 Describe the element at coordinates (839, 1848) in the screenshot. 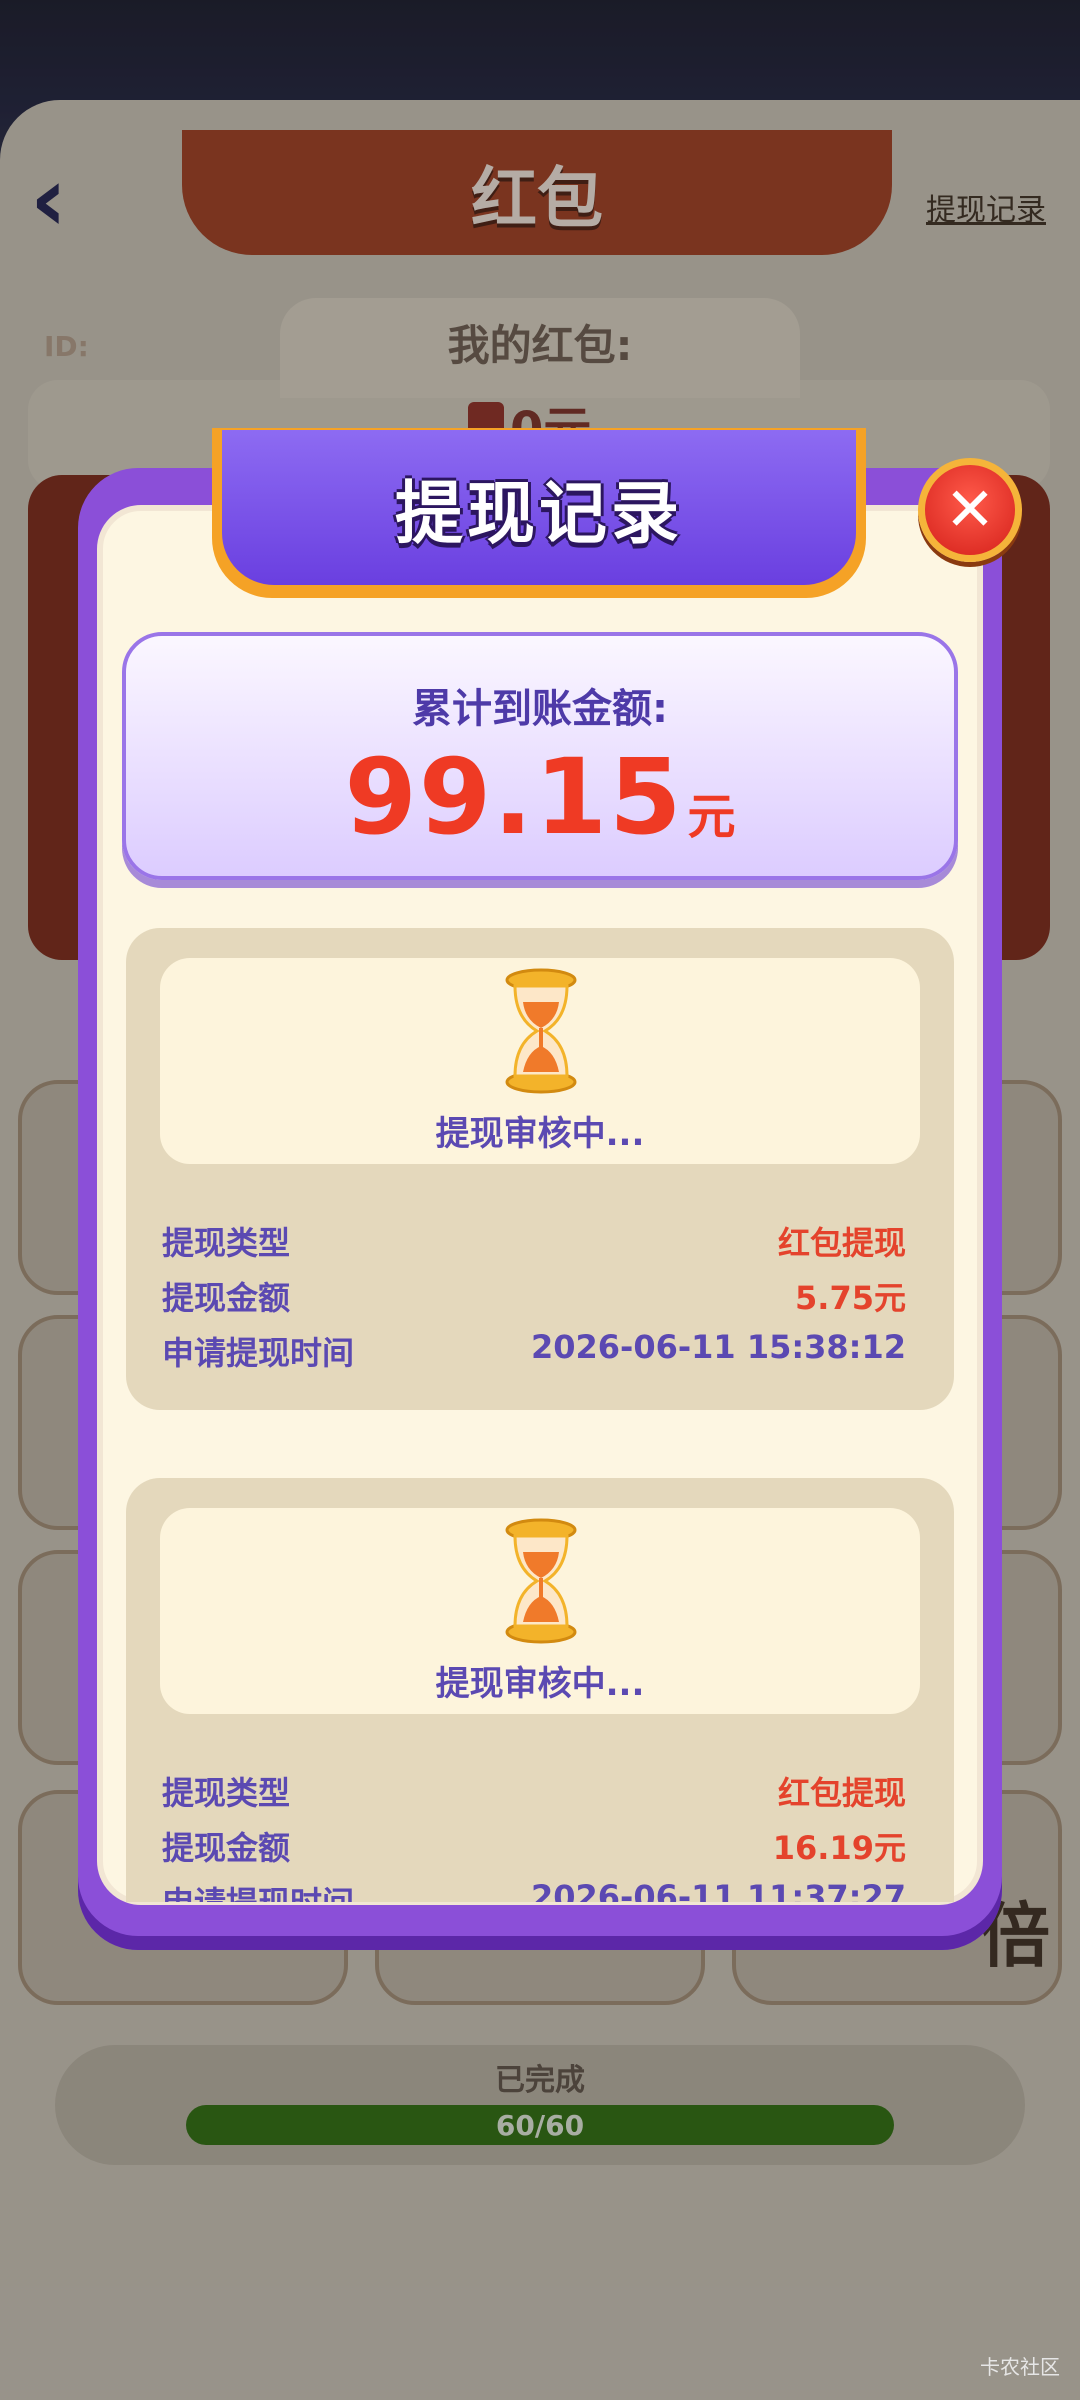

I see `amount-value: 16.19元` at that location.